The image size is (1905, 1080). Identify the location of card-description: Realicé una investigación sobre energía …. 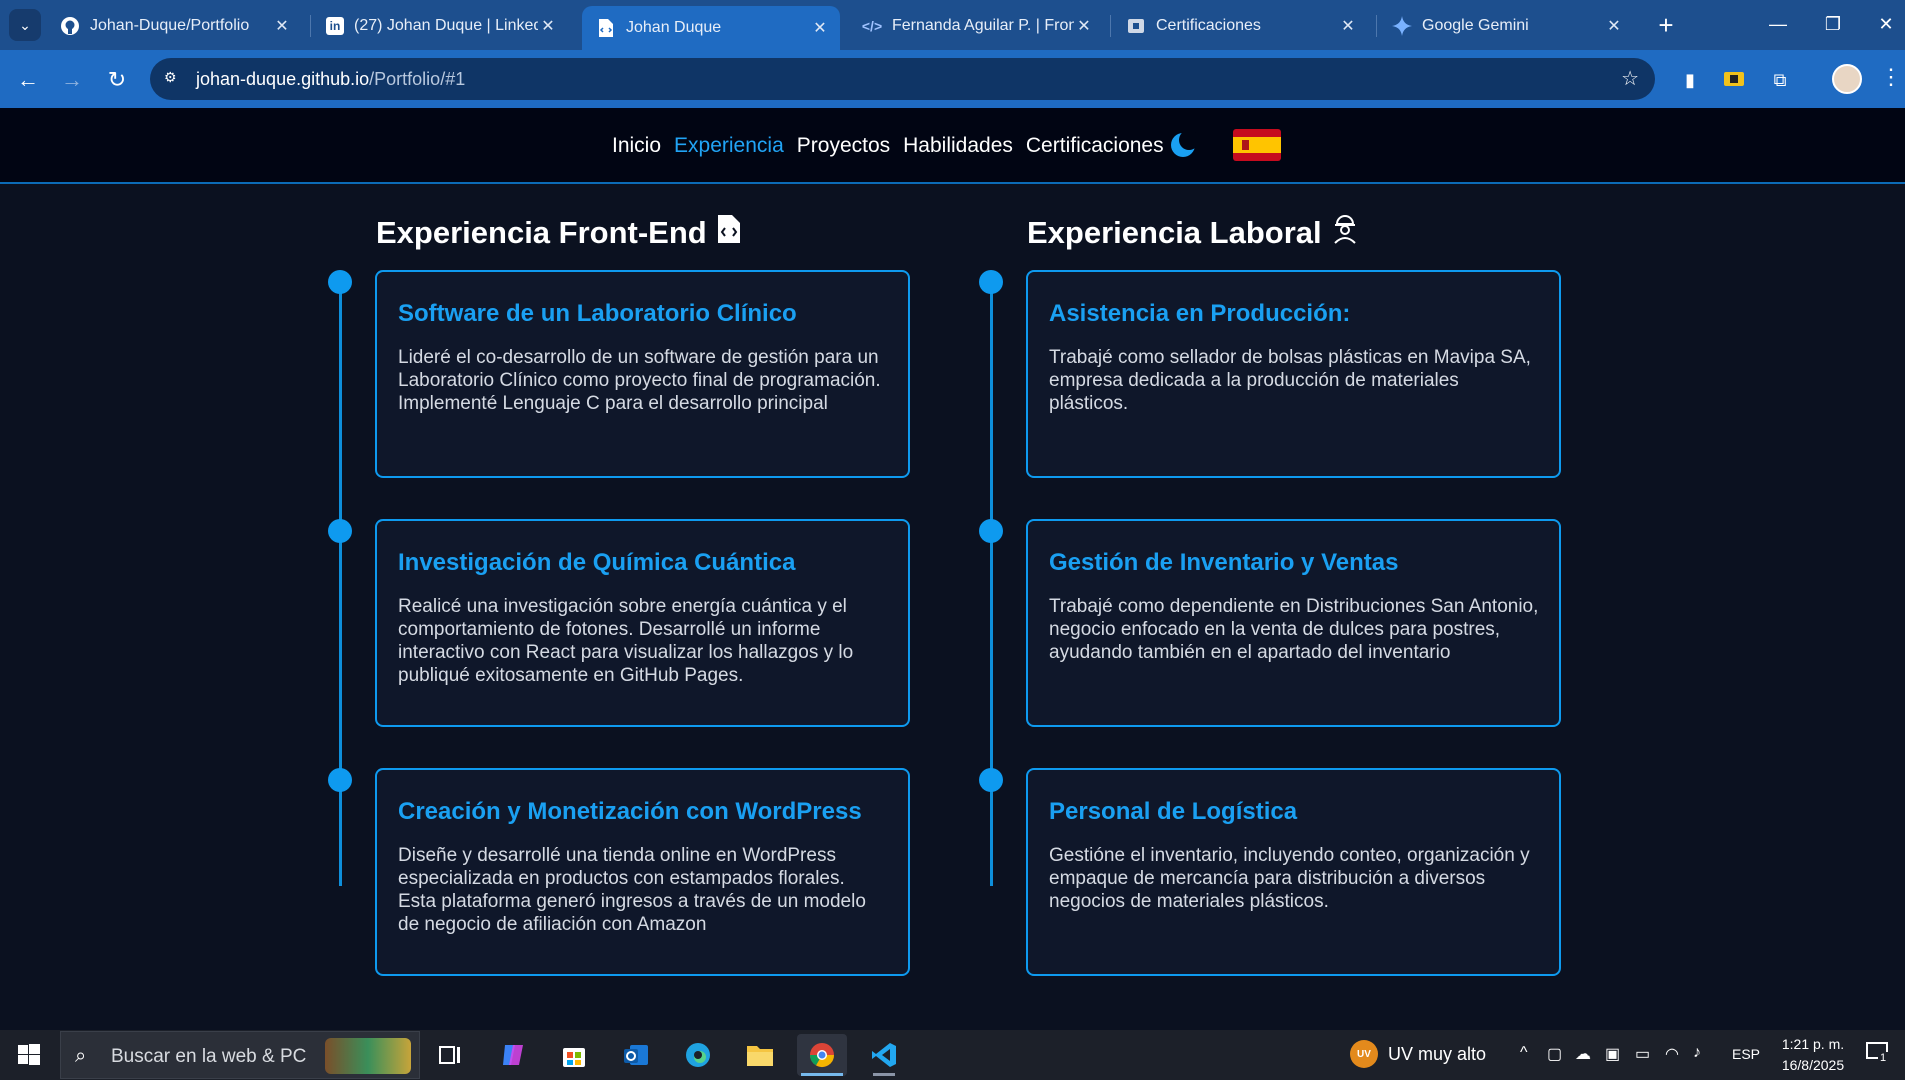
(626, 641).